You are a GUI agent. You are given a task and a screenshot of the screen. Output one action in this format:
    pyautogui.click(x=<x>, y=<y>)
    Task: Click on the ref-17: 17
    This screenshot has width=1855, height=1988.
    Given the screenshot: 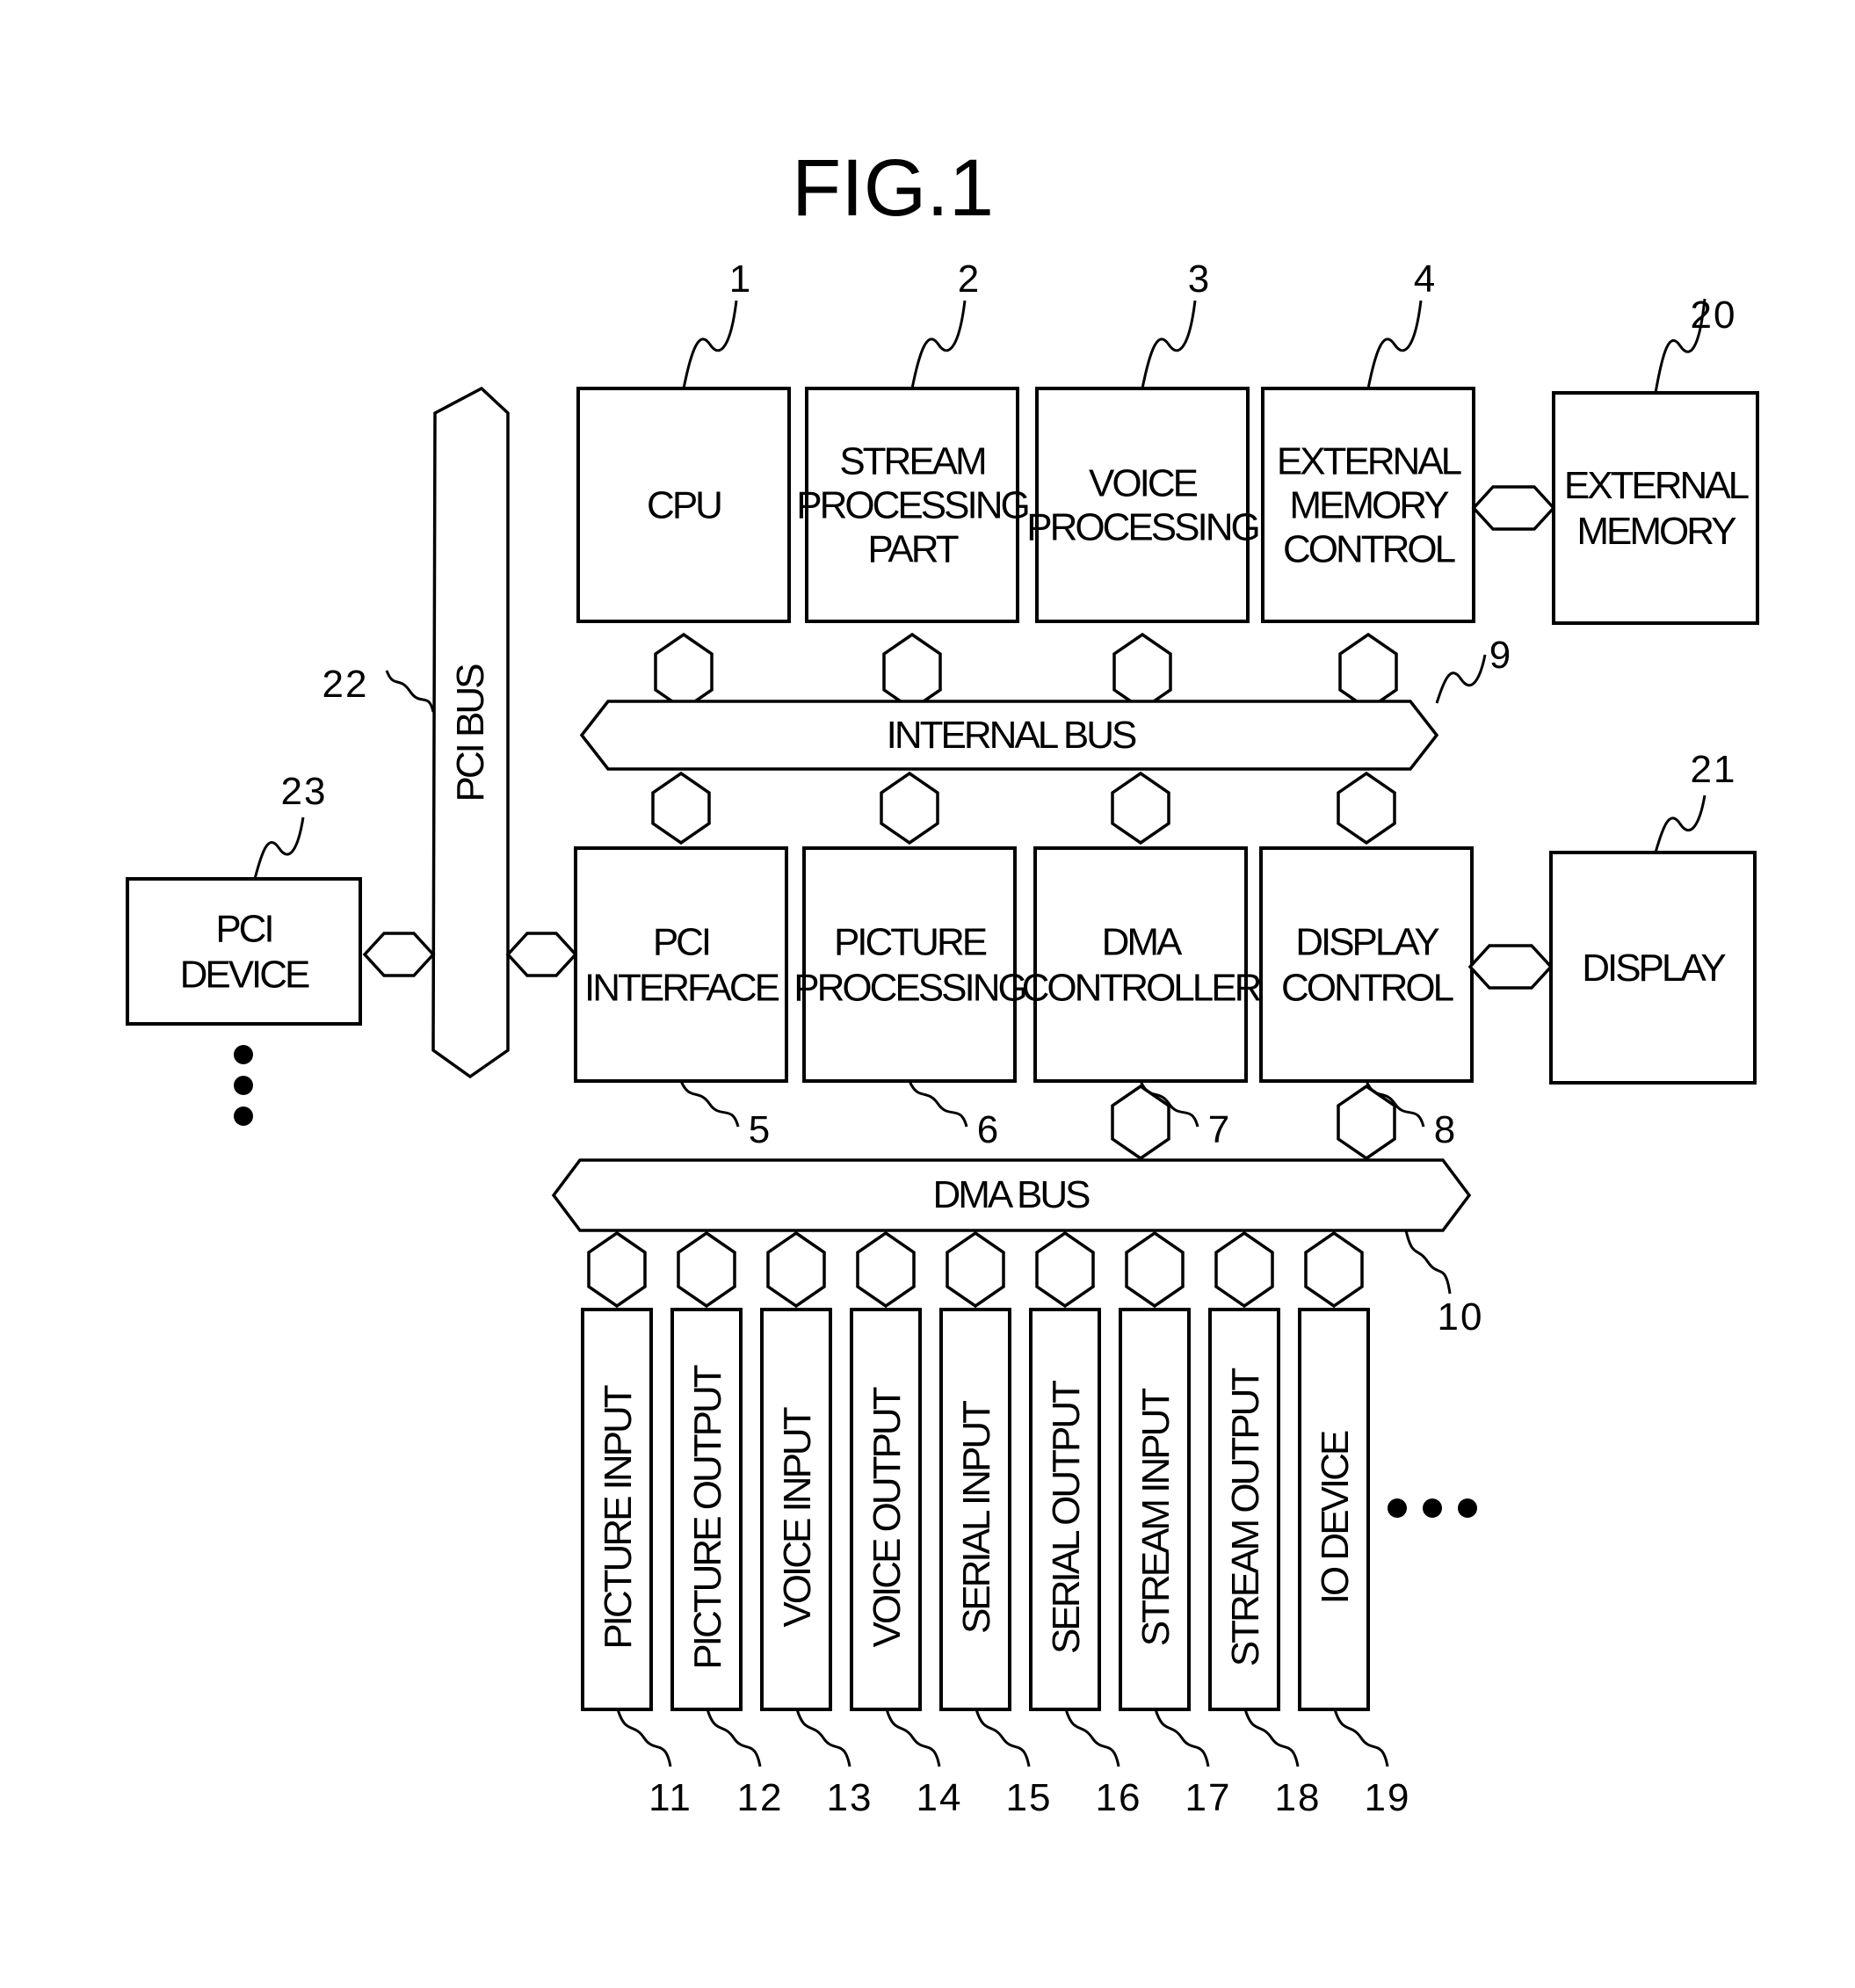 What is the action you would take?
    pyautogui.click(x=1209, y=1798)
    